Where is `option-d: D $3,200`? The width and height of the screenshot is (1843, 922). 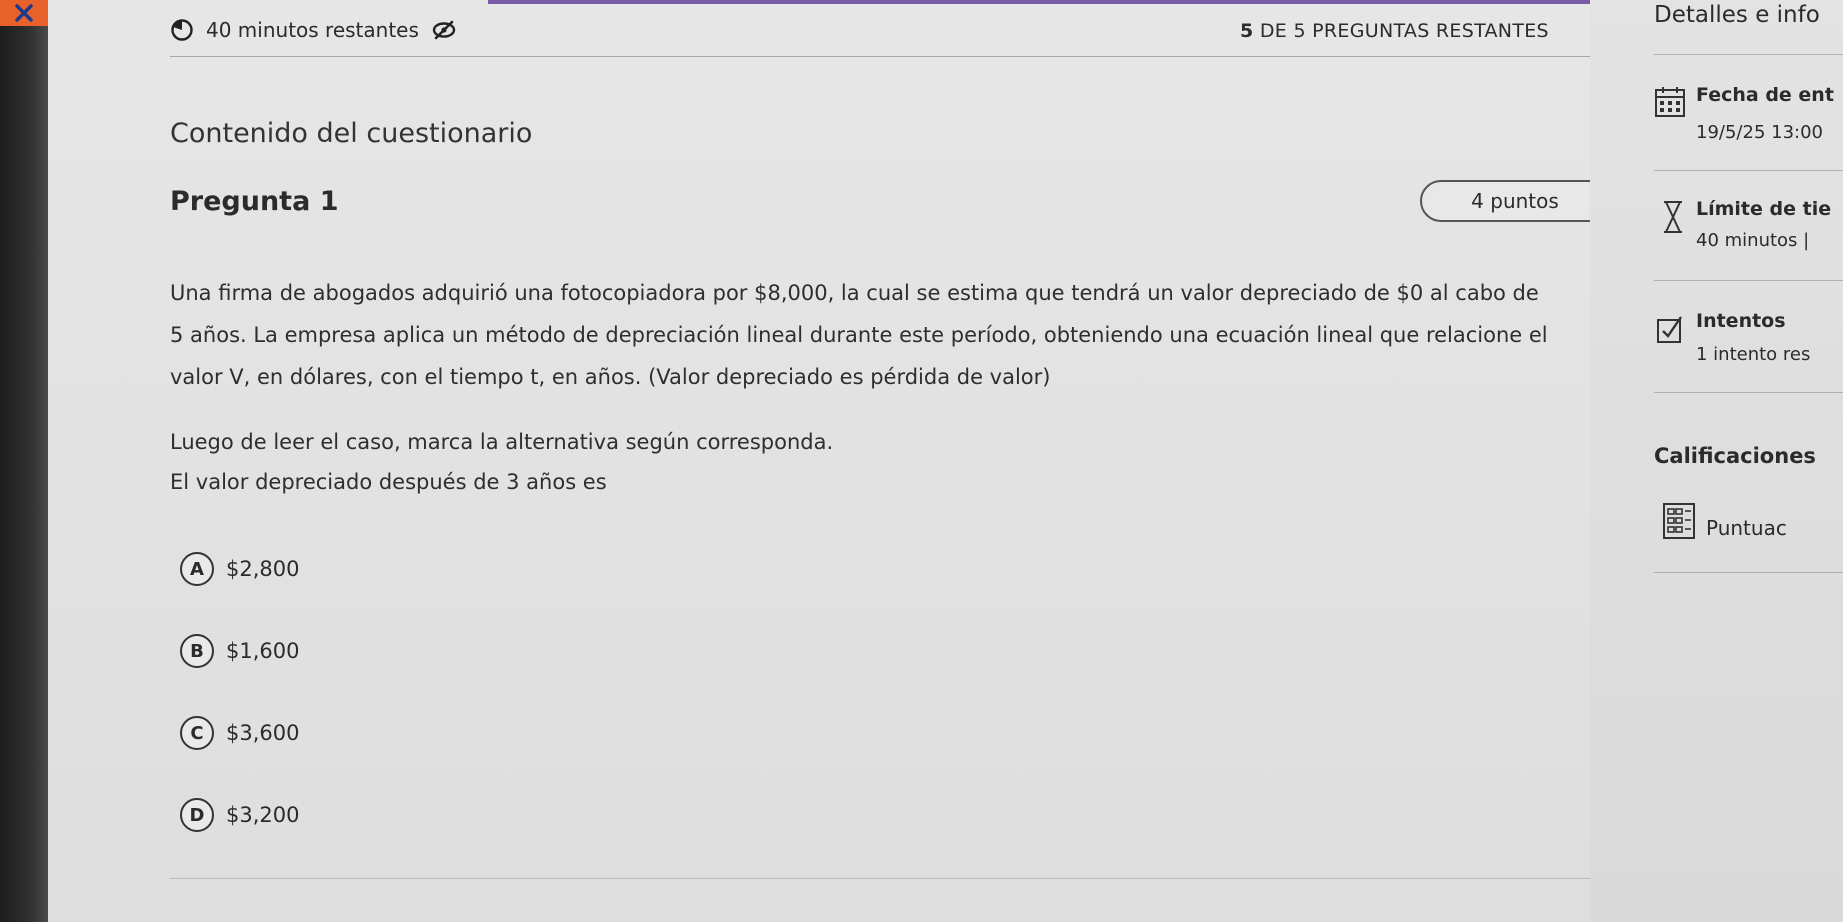
option-d: D $3,200 is located at coordinates (239, 815).